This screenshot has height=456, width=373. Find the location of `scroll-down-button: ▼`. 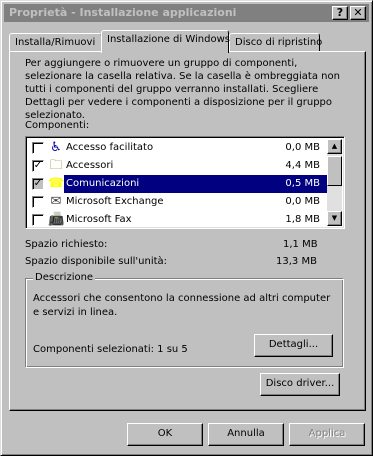

scroll-down-button: ▼ is located at coordinates (334, 218).